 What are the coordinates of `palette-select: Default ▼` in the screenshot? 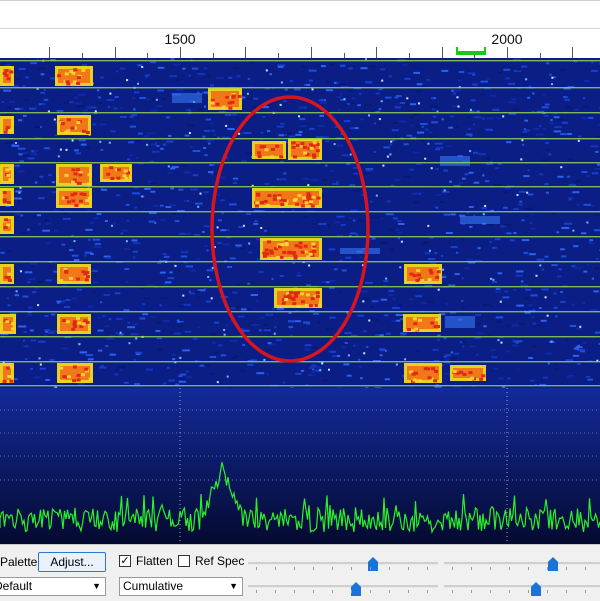 It's located at (53, 586).